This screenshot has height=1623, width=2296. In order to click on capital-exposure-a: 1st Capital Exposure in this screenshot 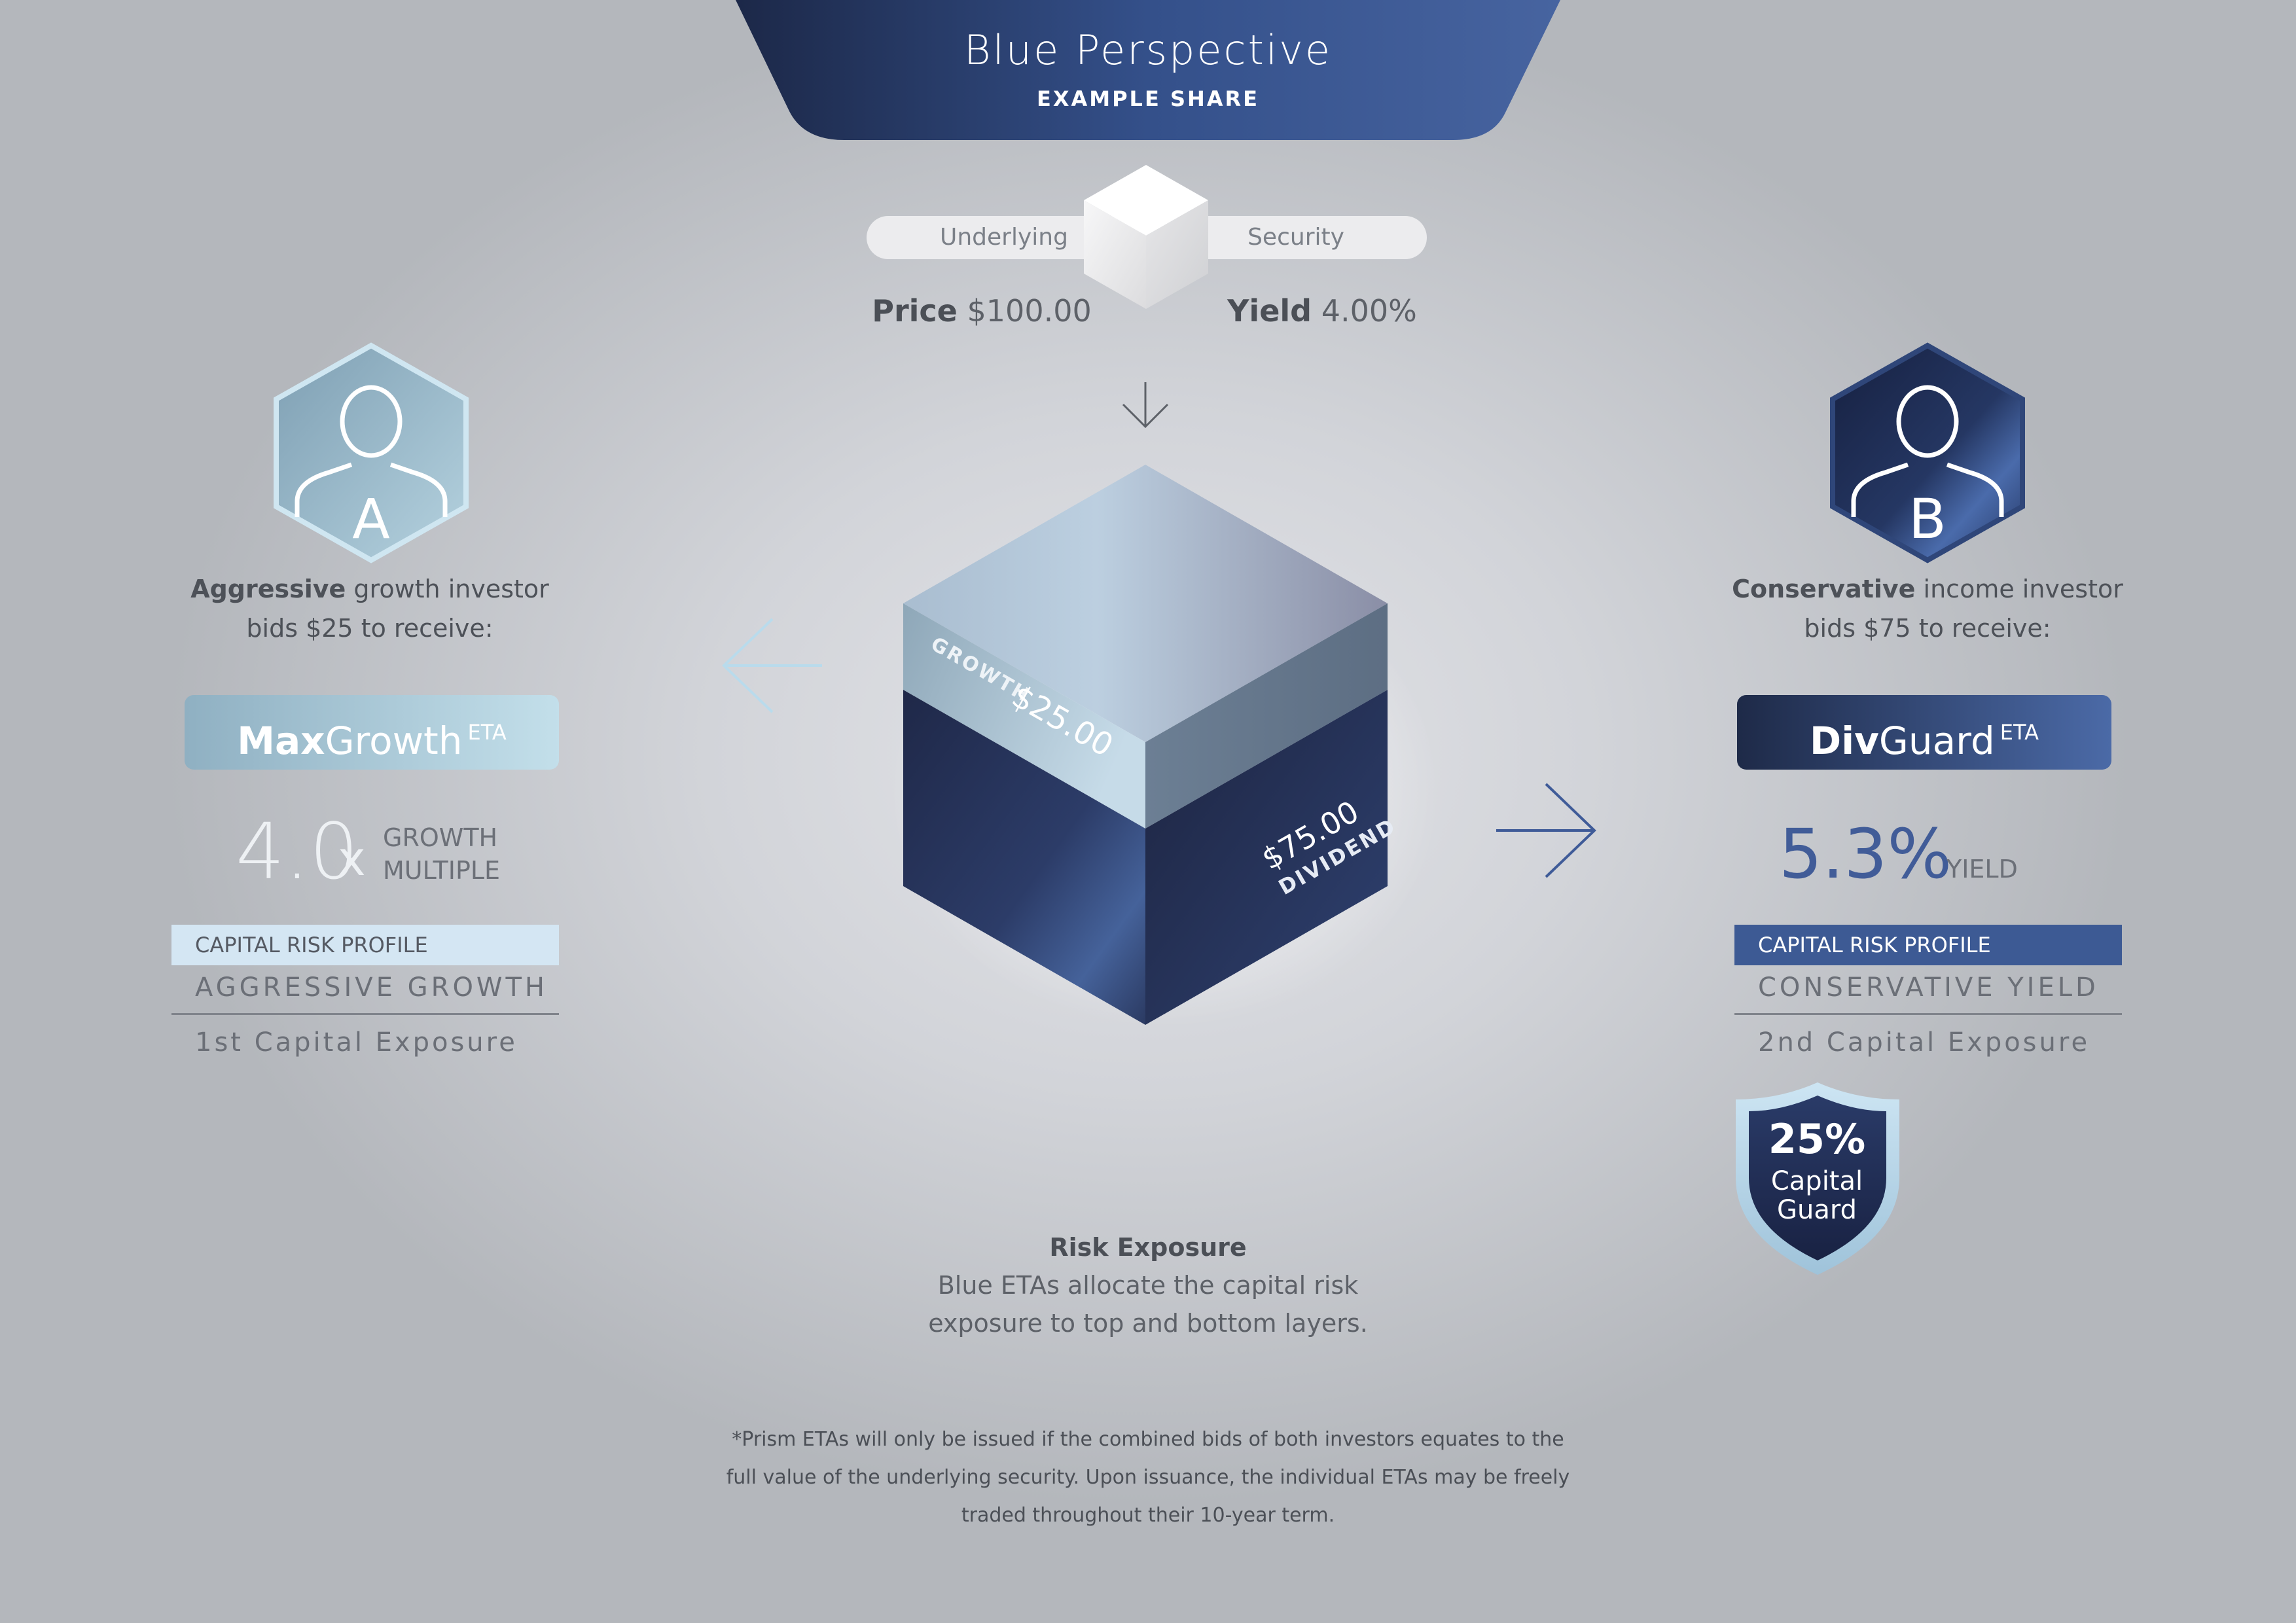, I will do `click(356, 1042)`.